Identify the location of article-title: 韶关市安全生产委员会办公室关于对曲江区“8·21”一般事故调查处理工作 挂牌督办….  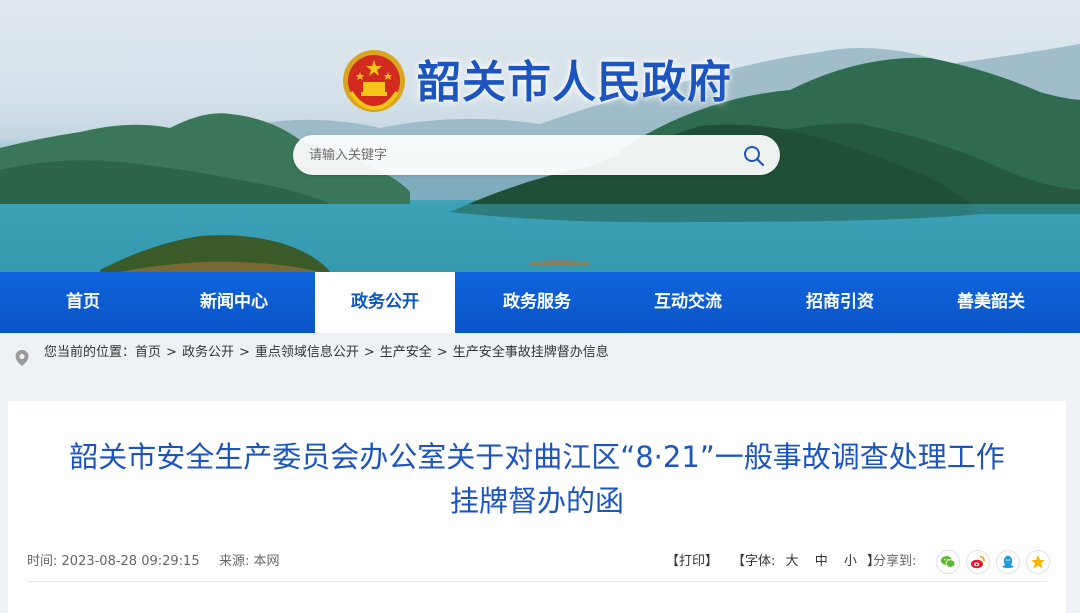
(537, 479).